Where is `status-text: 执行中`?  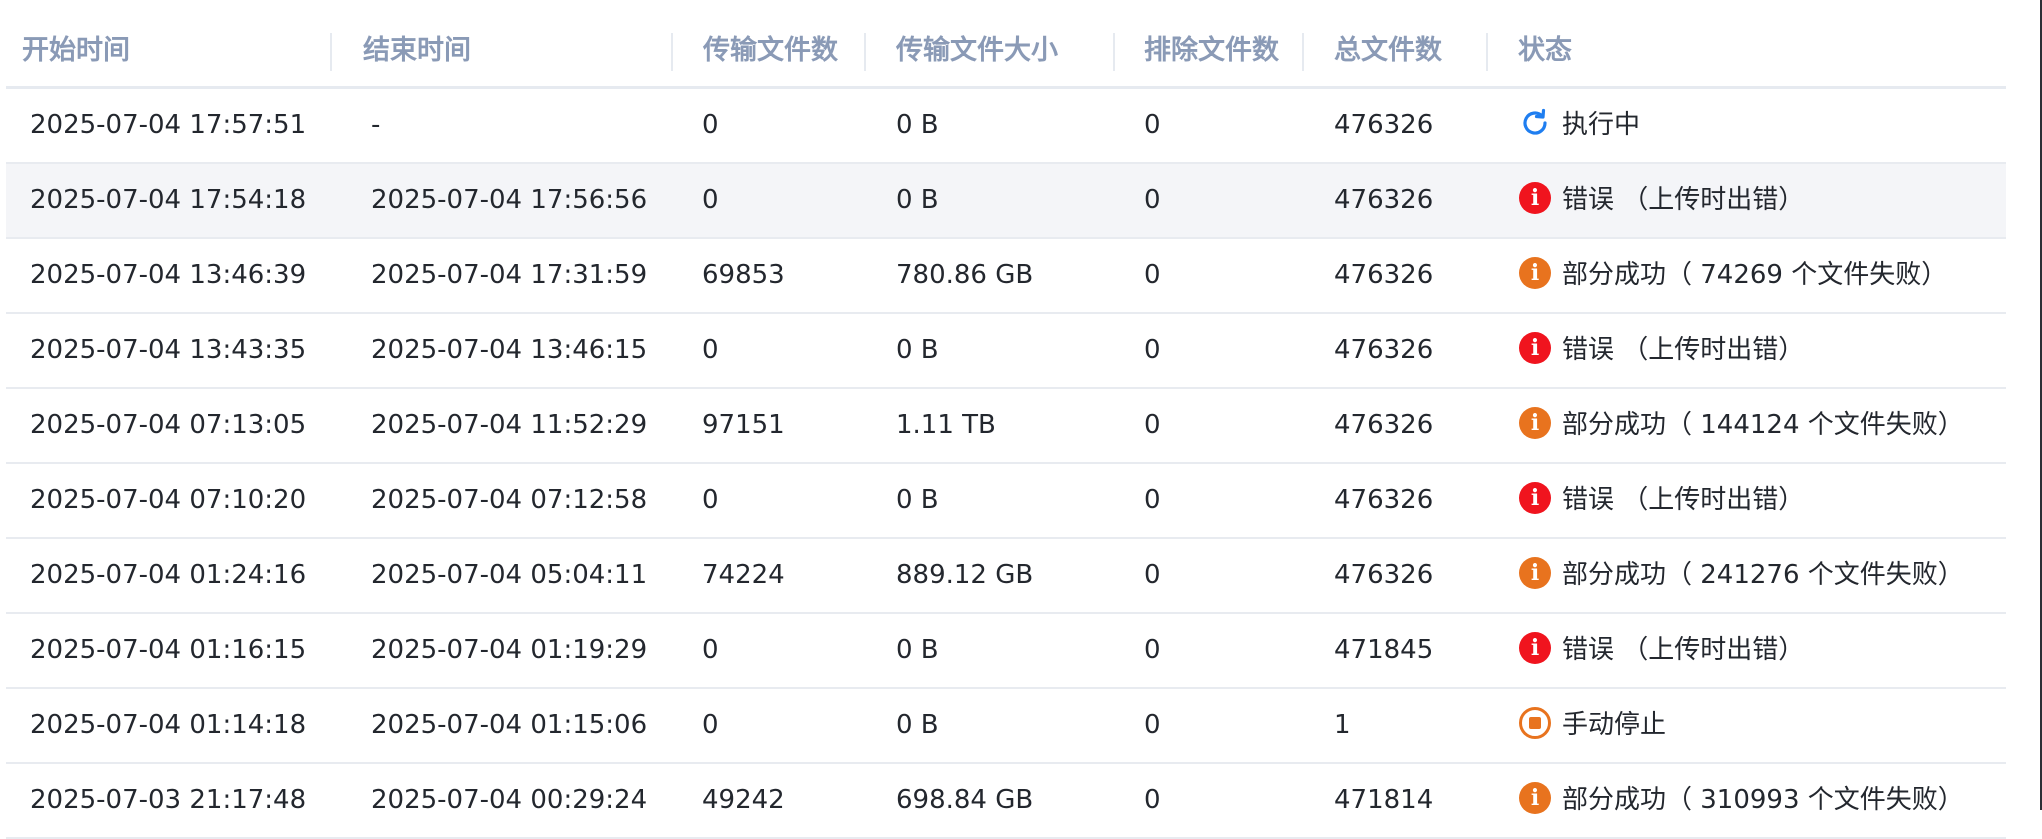 status-text: 执行中 is located at coordinates (1601, 125).